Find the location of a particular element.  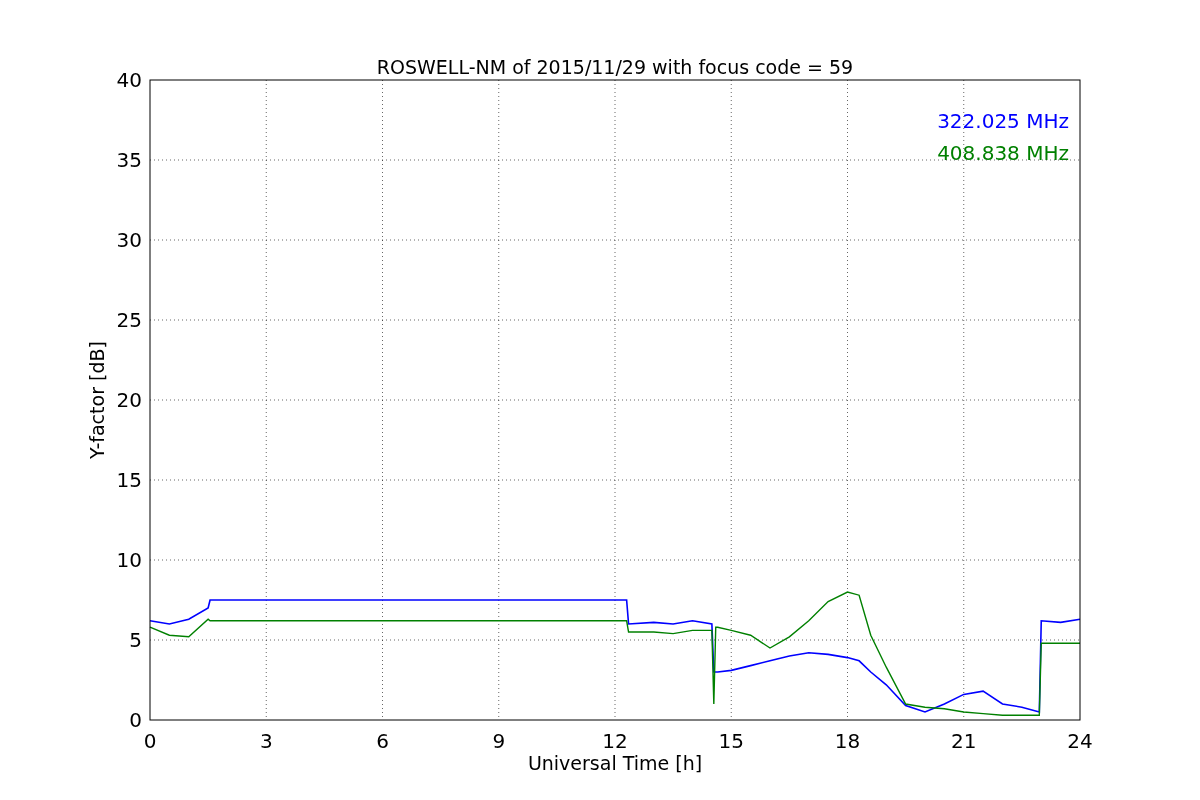

tick-label: 9 is located at coordinates (499, 741).